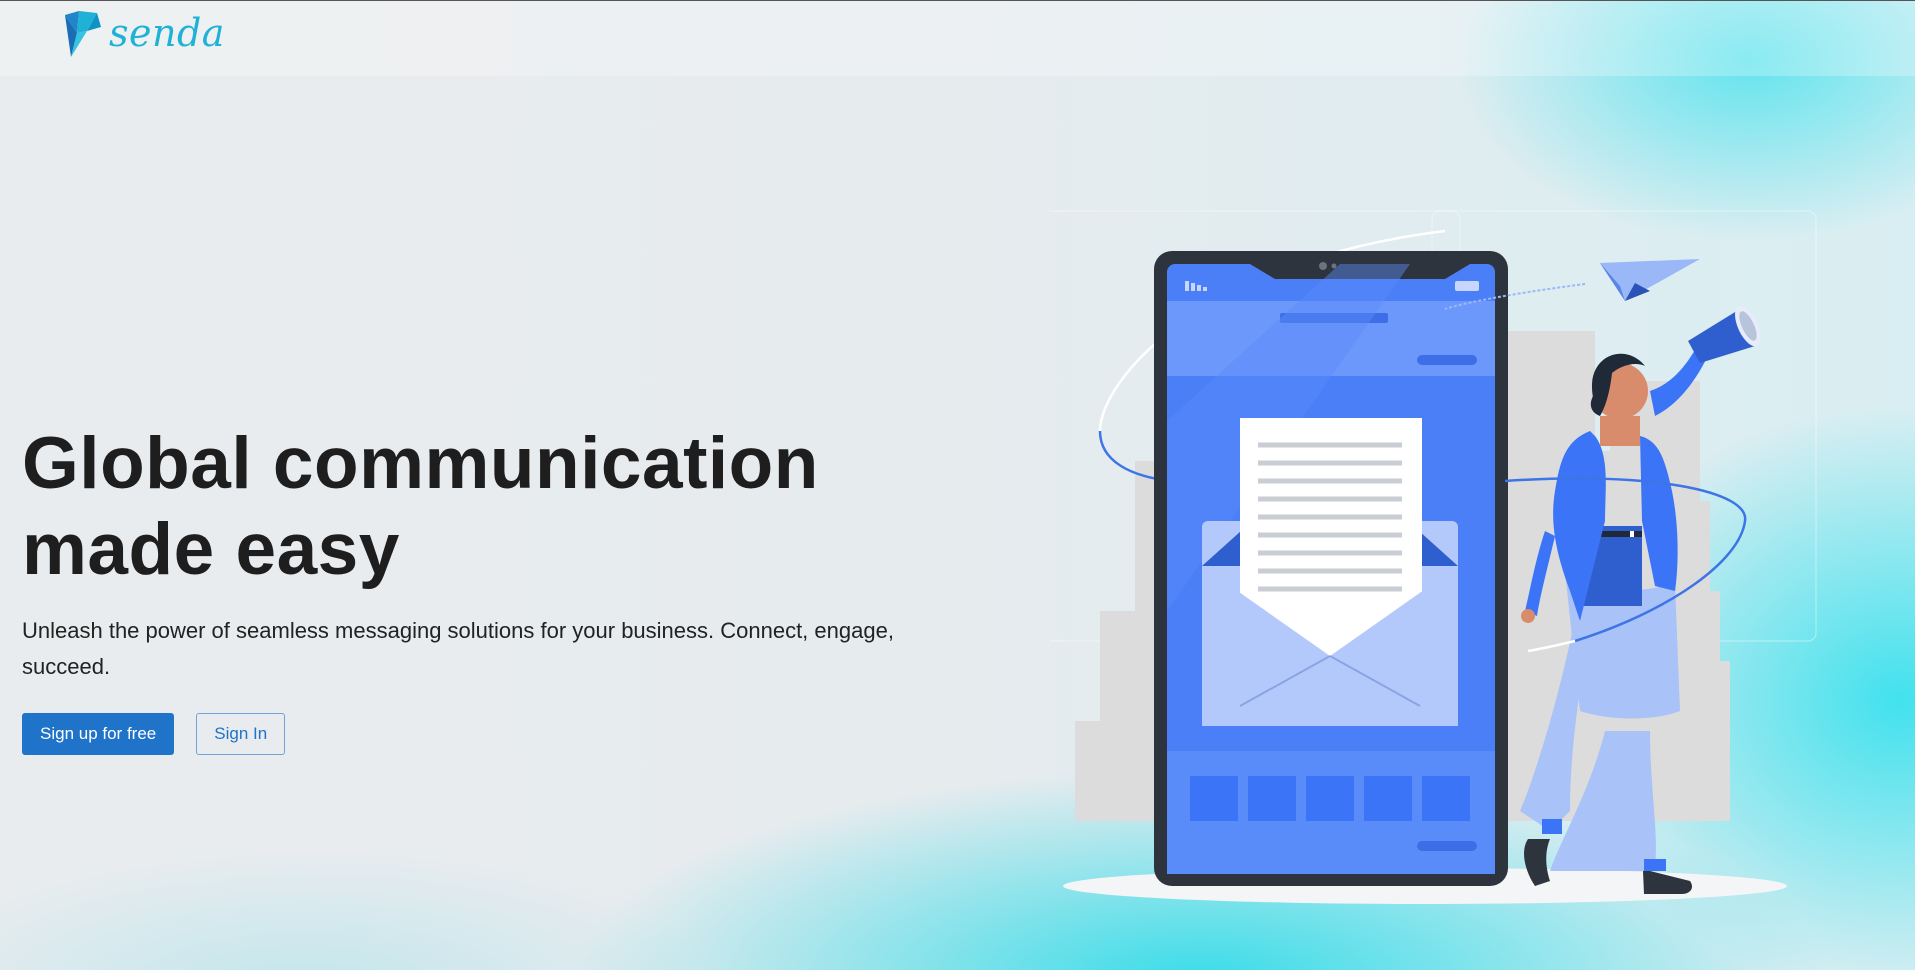 This screenshot has width=1915, height=970. I want to click on brand-name: senda, so click(167, 33).